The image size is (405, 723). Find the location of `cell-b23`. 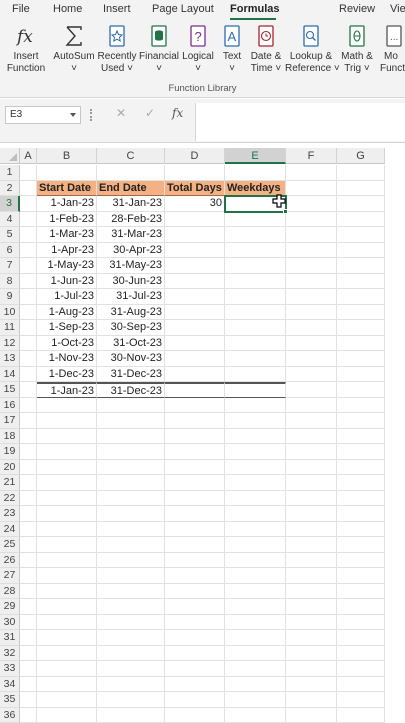

cell-b23 is located at coordinates (67, 514).